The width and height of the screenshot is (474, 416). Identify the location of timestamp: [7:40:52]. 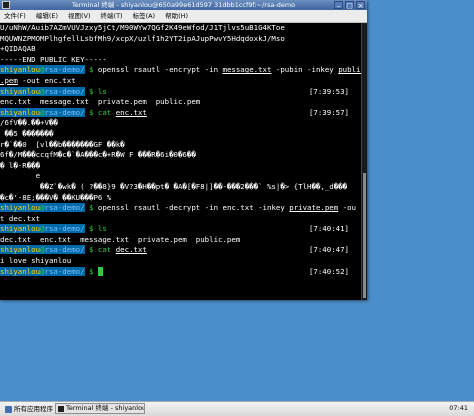
(328, 271).